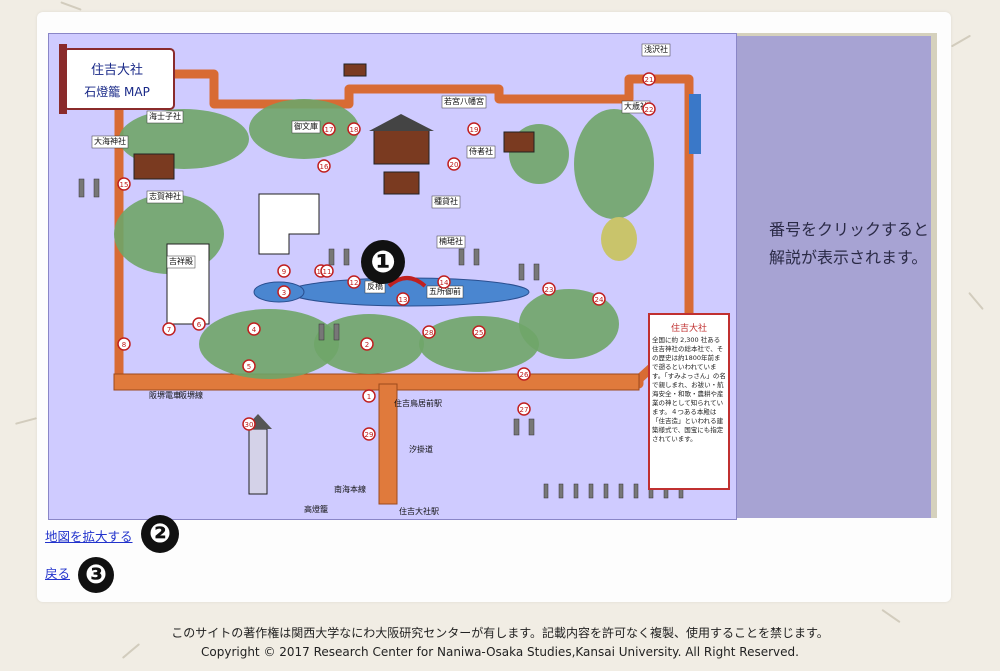 Image resolution: width=1000 pixels, height=671 pixels. What do you see at coordinates (316, 509) in the screenshot?
I see `place-label-6: 高燈籠` at bounding box center [316, 509].